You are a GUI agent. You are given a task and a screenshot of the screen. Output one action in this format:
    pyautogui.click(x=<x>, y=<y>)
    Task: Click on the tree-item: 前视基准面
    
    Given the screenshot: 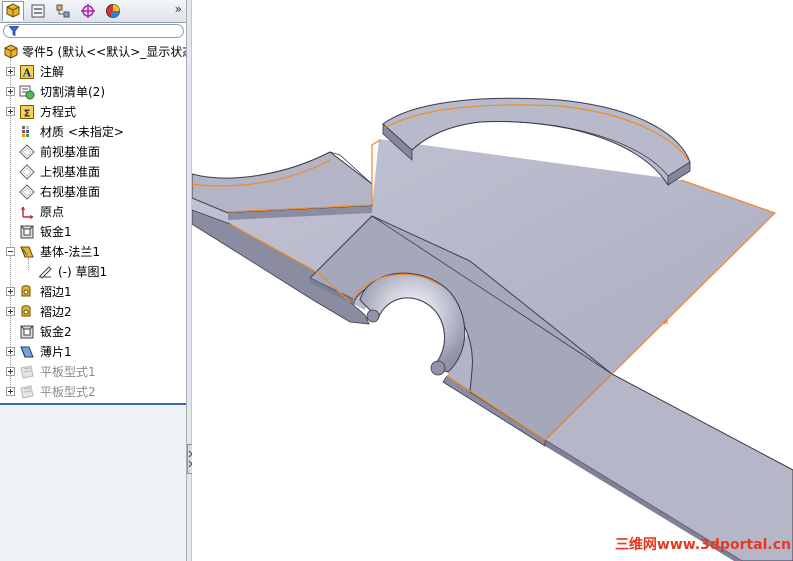 What is the action you would take?
    pyautogui.click(x=93, y=152)
    